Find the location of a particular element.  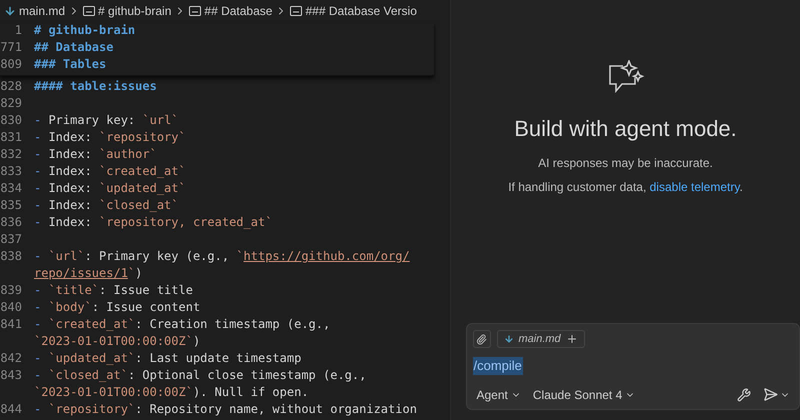

chat-sparkle-icon is located at coordinates (625, 78).